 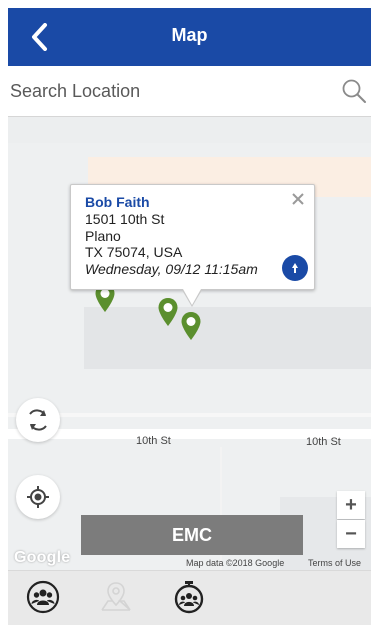 What do you see at coordinates (235, 563) in the screenshot?
I see `map-attribution: Map data ©2018 Google` at bounding box center [235, 563].